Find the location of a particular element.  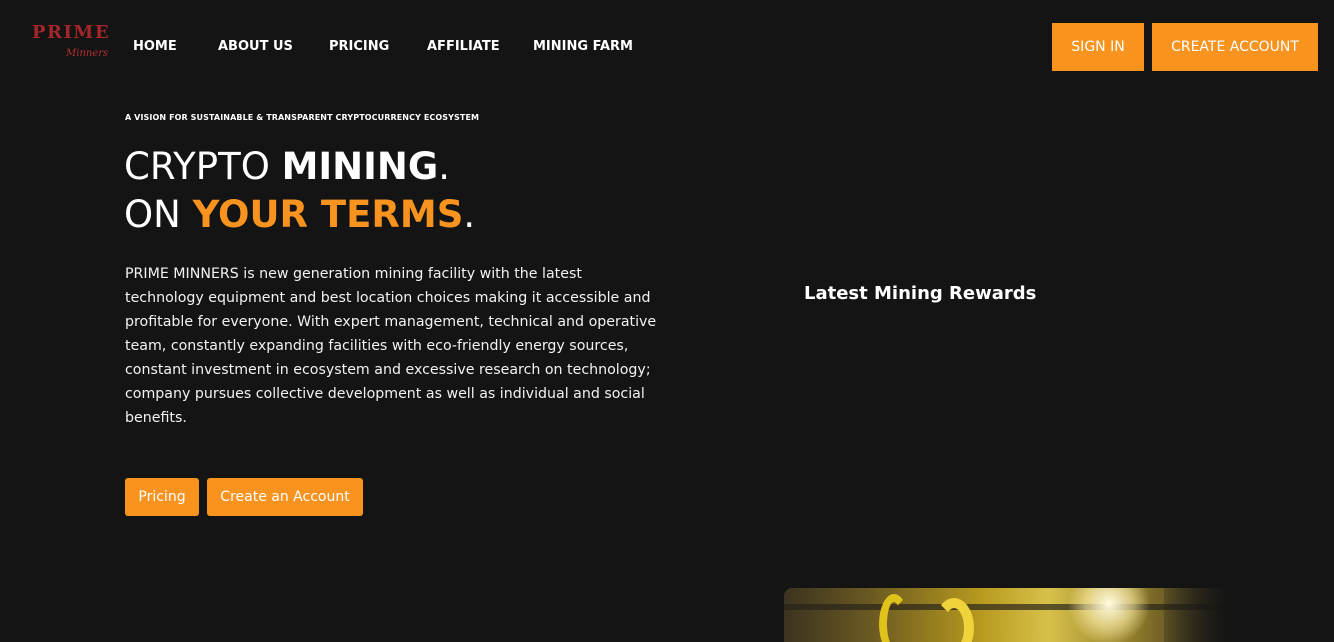

headline-line2-light: ON is located at coordinates (158, 214).